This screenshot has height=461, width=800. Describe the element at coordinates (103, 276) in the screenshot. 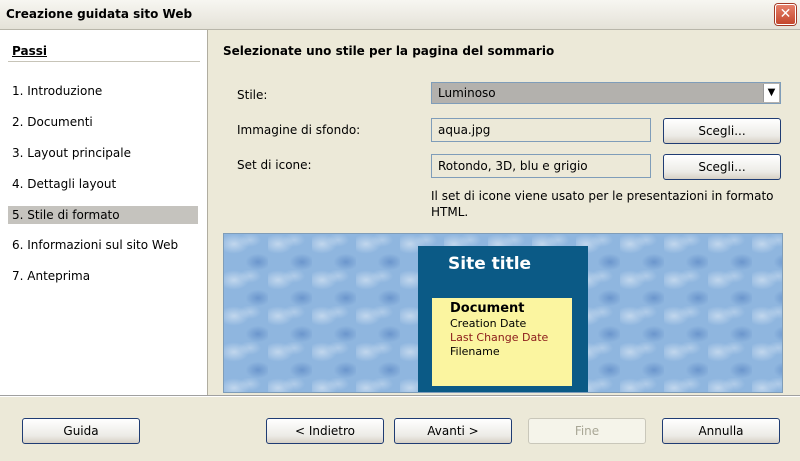

I see `step-anteprima: 7. Anteprima` at that location.